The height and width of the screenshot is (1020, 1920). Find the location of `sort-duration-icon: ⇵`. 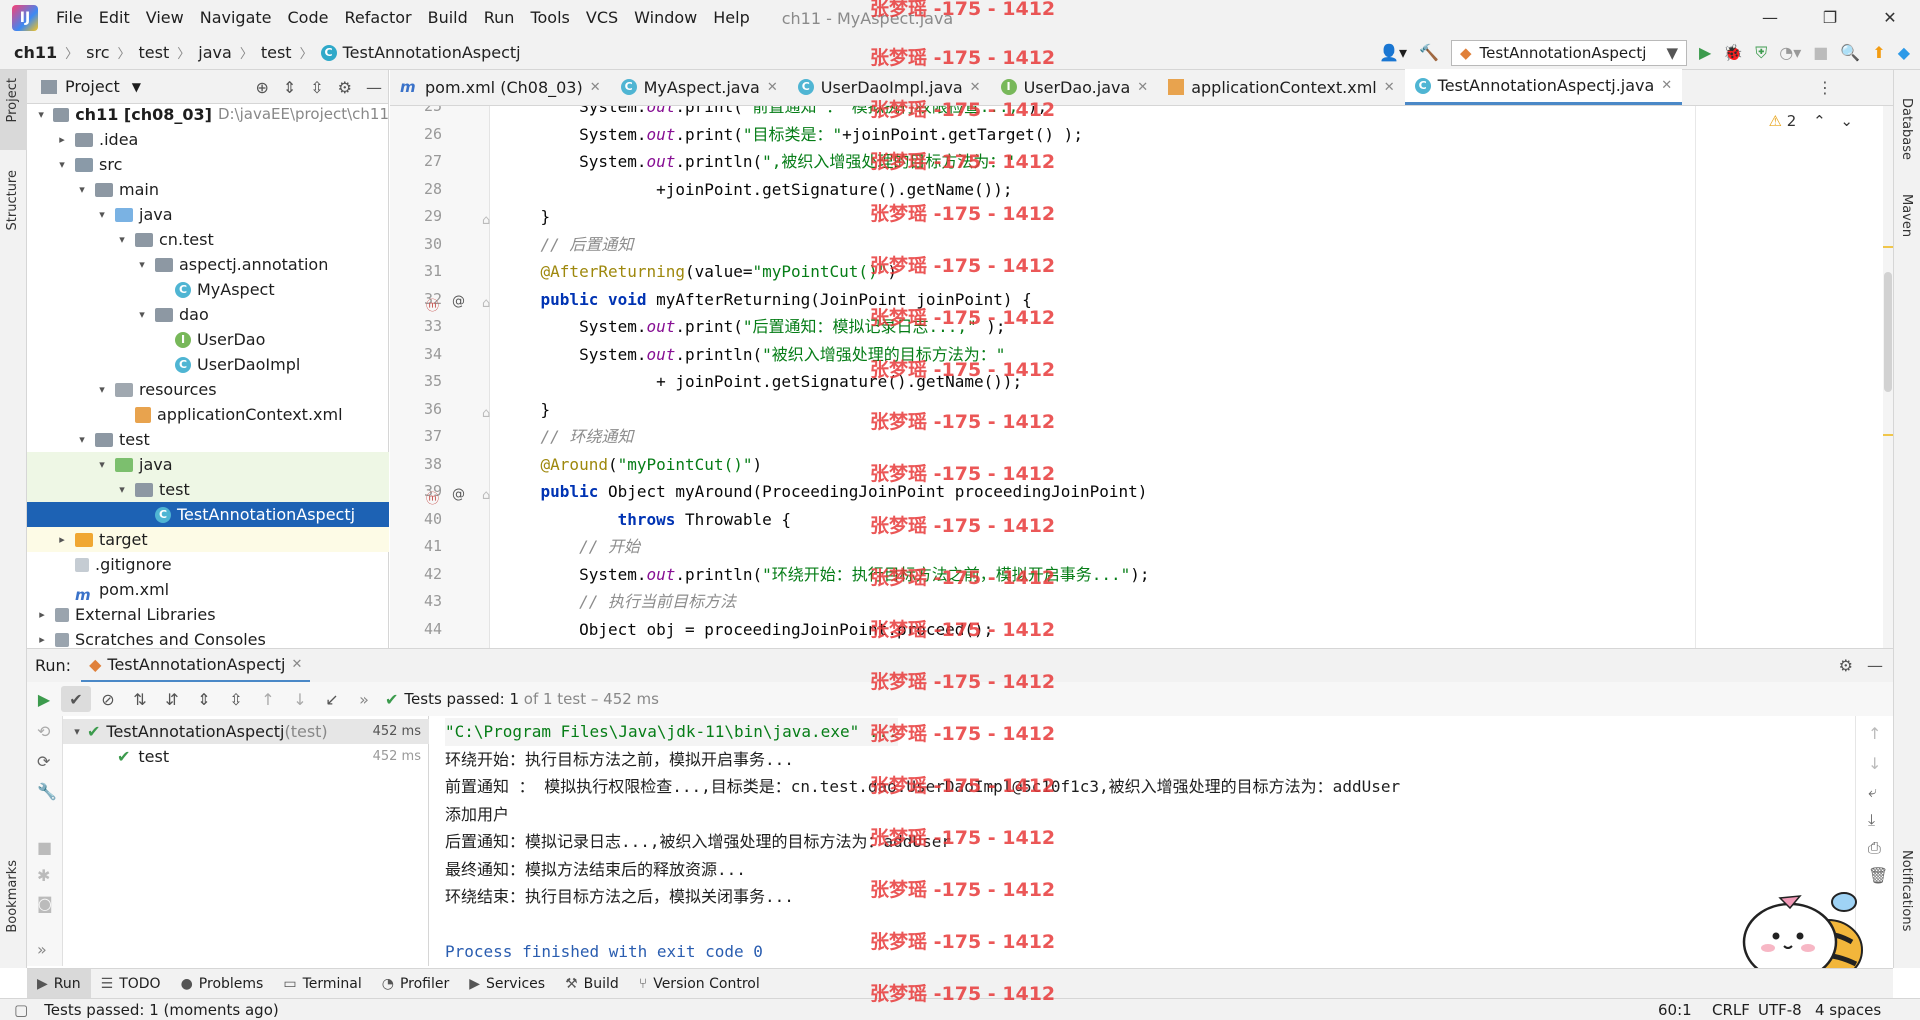

sort-duration-icon: ⇵ is located at coordinates (172, 699).